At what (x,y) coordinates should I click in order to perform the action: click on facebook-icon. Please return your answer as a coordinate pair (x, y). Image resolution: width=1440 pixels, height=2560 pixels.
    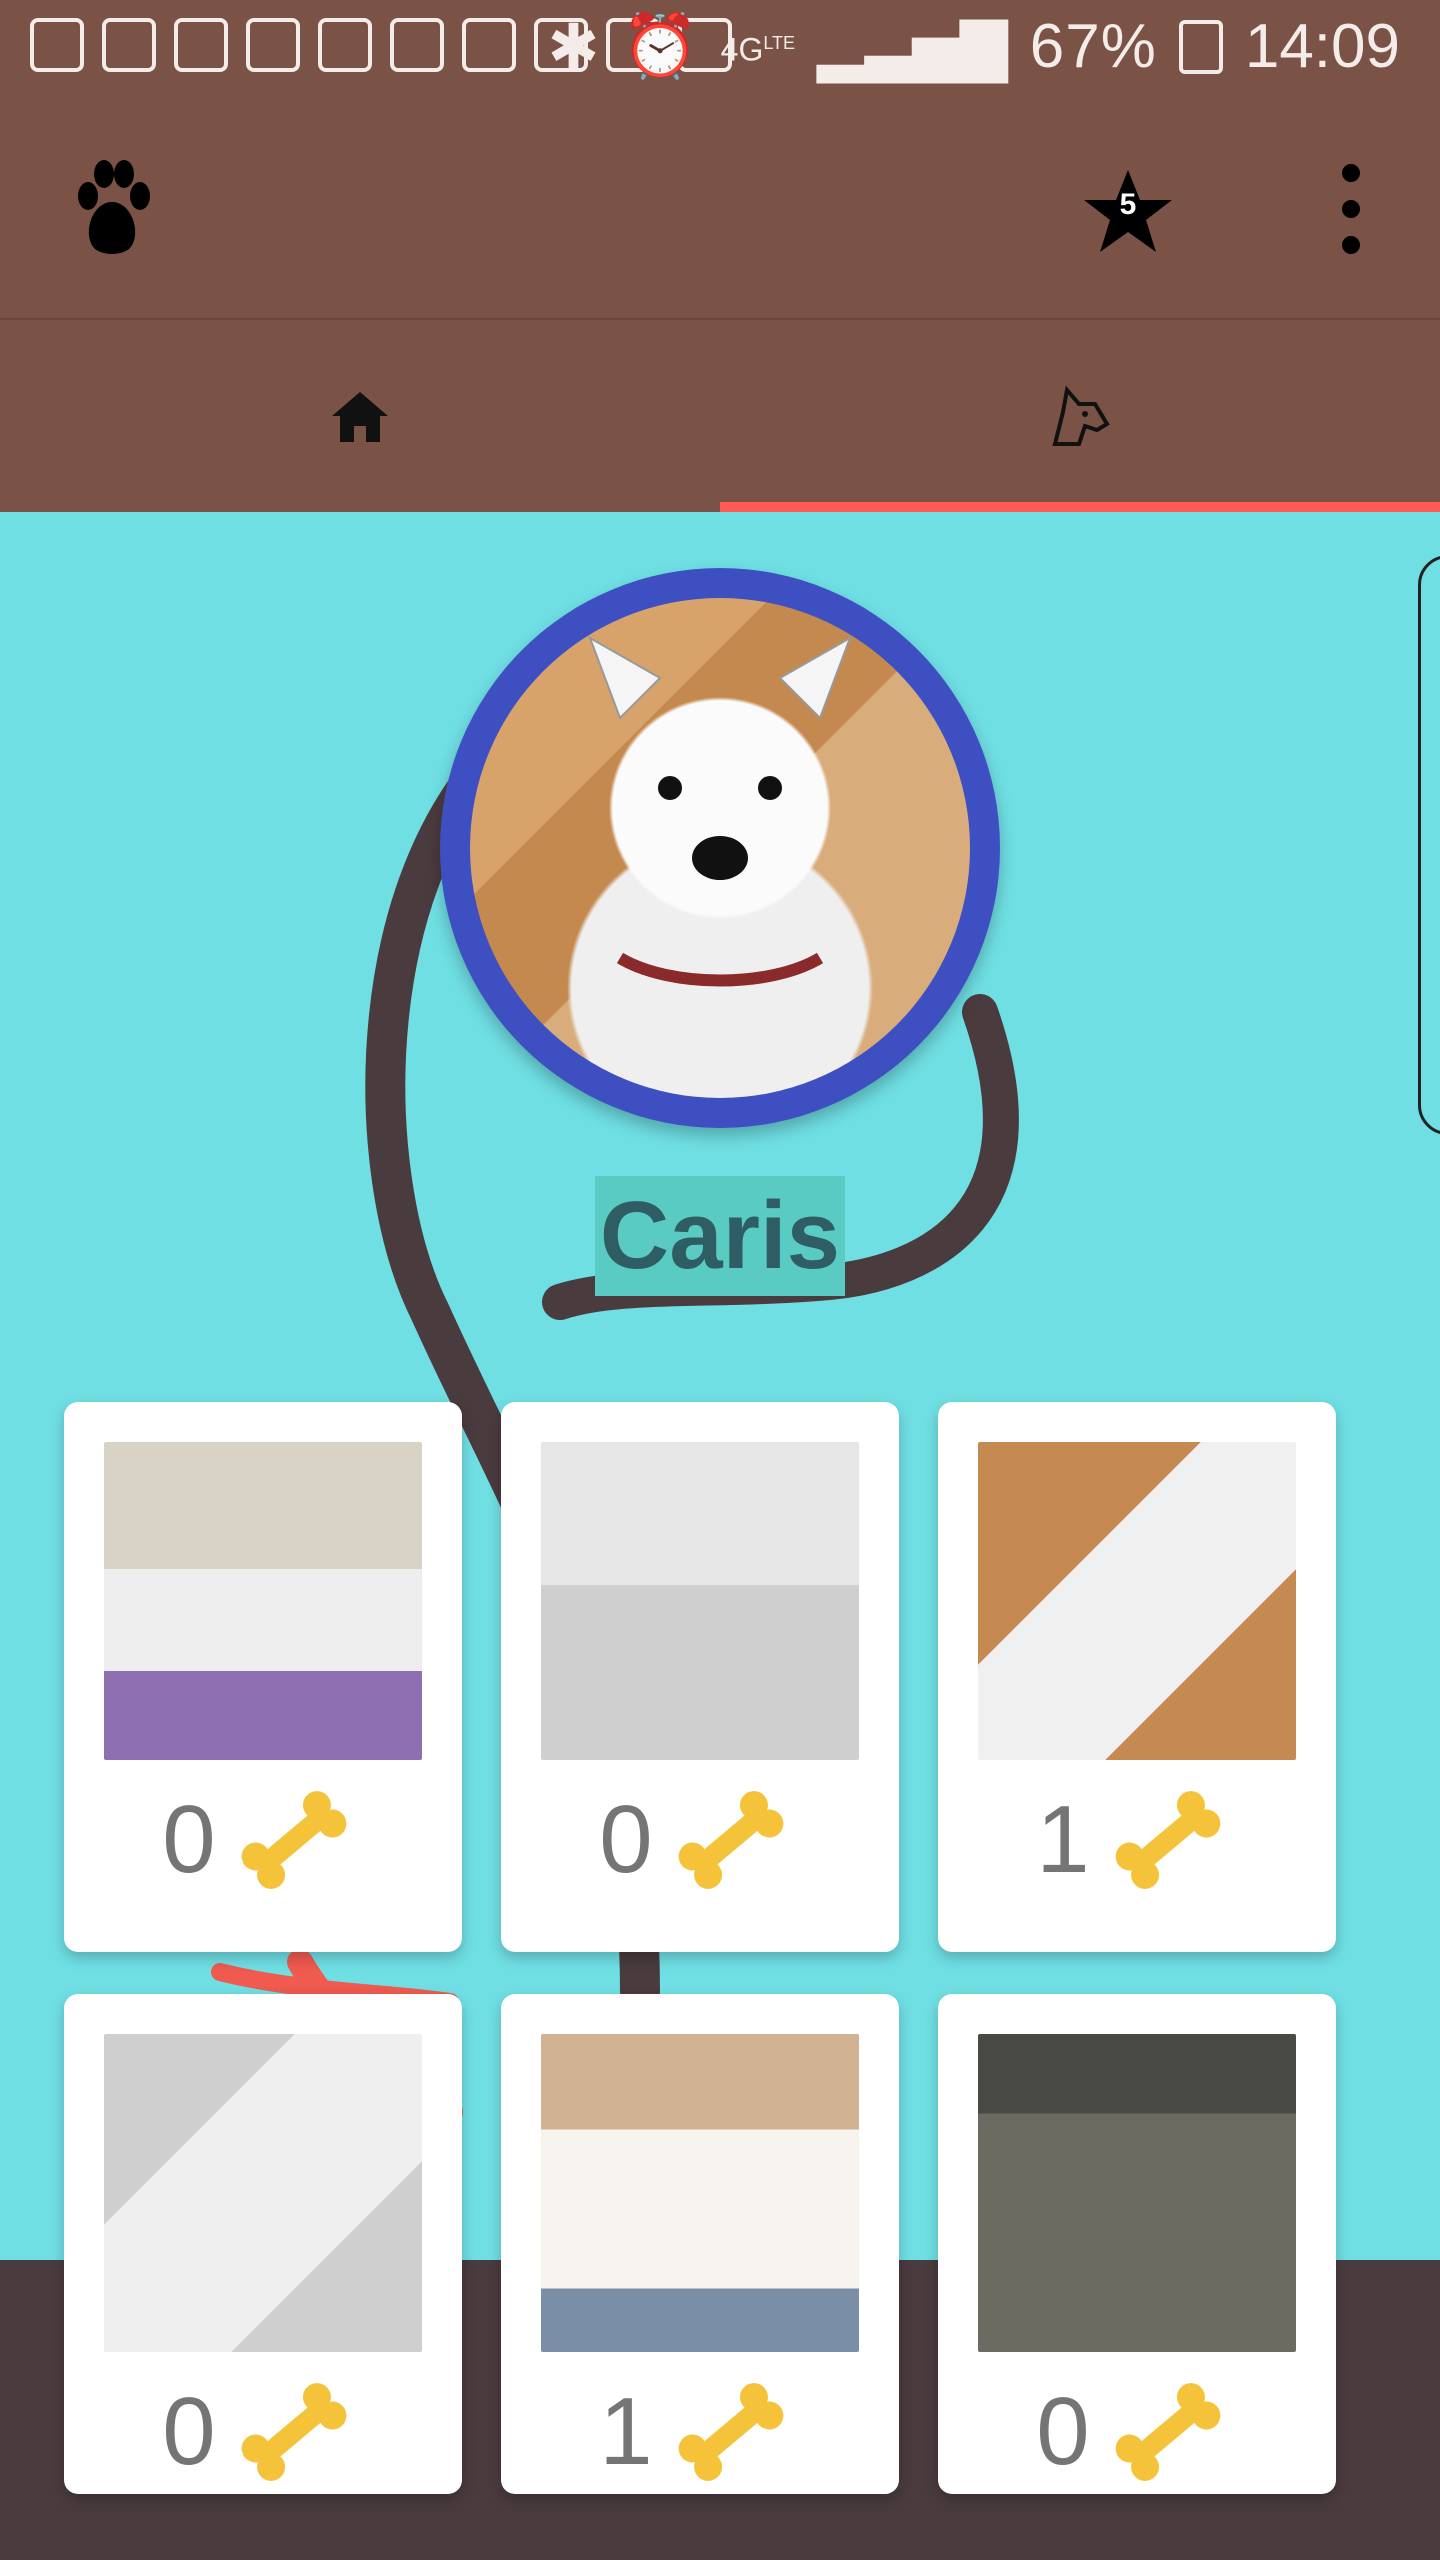
    Looking at the image, I should click on (273, 45).